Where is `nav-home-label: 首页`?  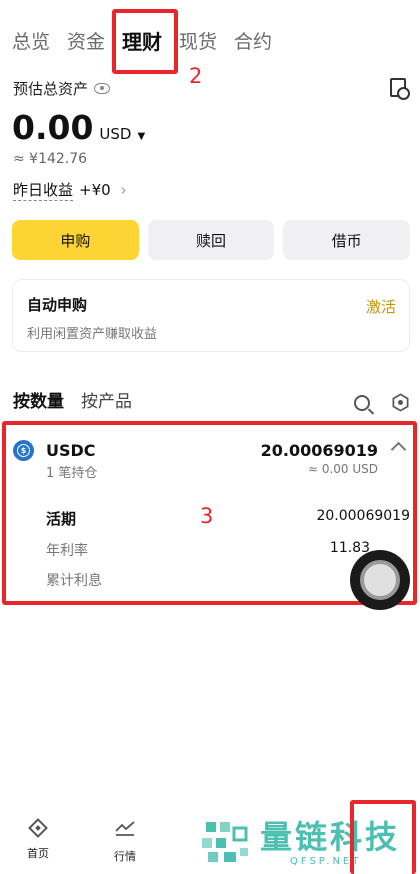 nav-home-label: 首页 is located at coordinates (38, 853).